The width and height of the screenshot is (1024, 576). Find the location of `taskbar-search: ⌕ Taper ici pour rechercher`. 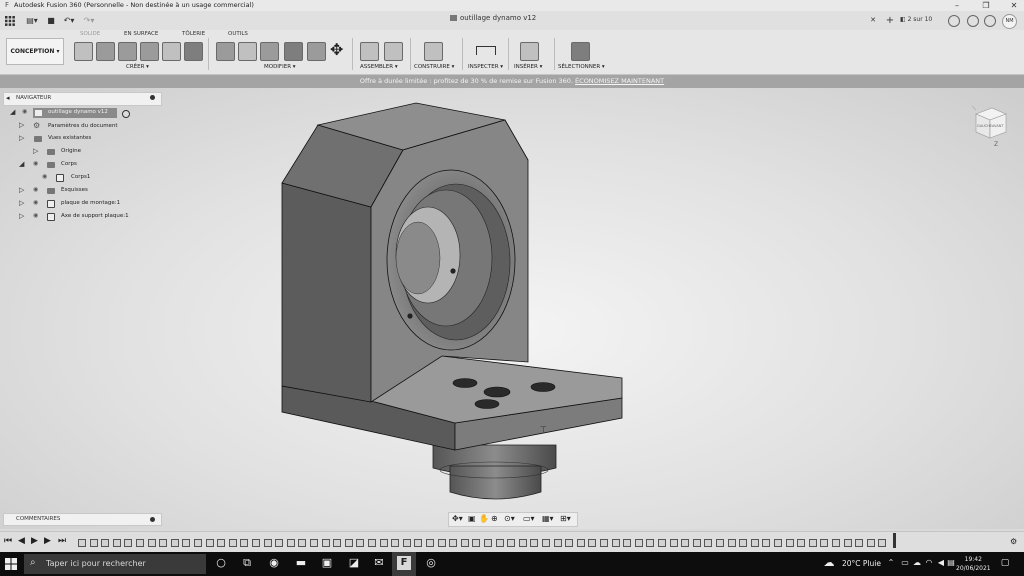

taskbar-search: ⌕ Taper ici pour rechercher is located at coordinates (115, 564).